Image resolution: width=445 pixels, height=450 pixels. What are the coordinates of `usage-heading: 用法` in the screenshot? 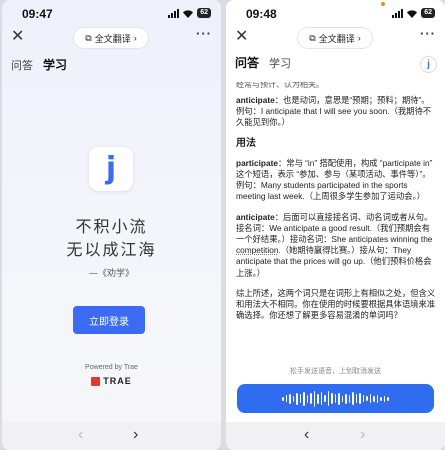 It's located at (246, 143).